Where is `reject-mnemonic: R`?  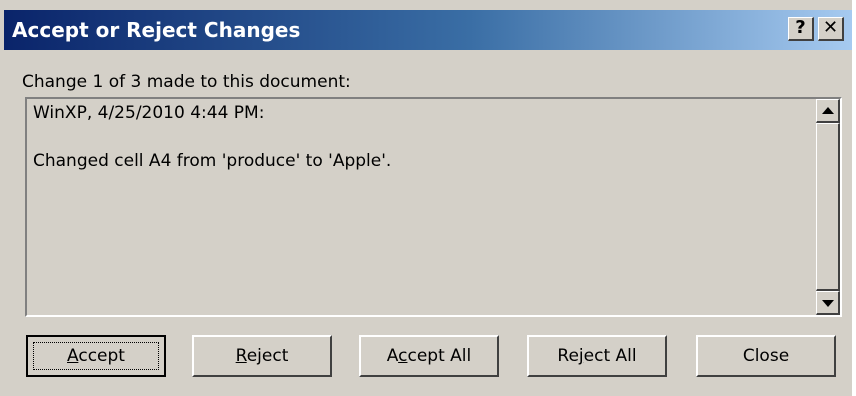
reject-mnemonic: R is located at coordinates (241, 356).